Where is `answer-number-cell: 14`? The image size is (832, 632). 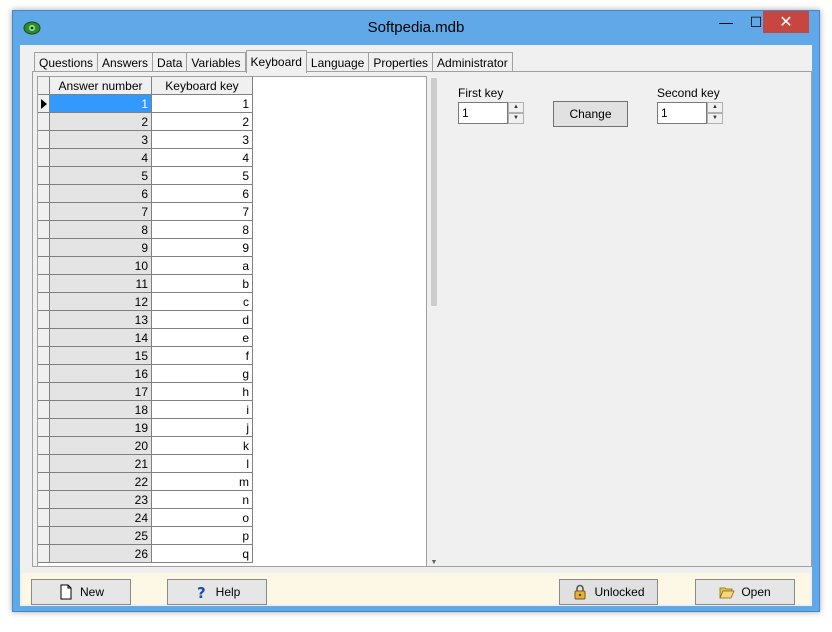
answer-number-cell: 14 is located at coordinates (101, 338).